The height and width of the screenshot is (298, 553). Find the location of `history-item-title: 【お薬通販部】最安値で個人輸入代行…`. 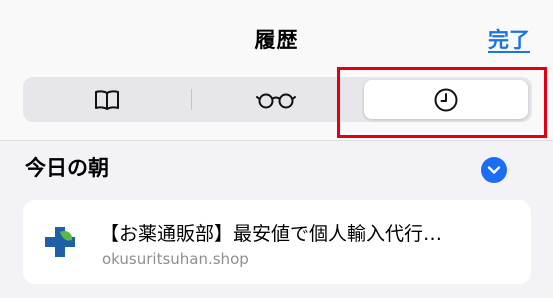

history-item-title: 【お薬通販部】最安値で個人輸入代行… is located at coordinates (271, 234).